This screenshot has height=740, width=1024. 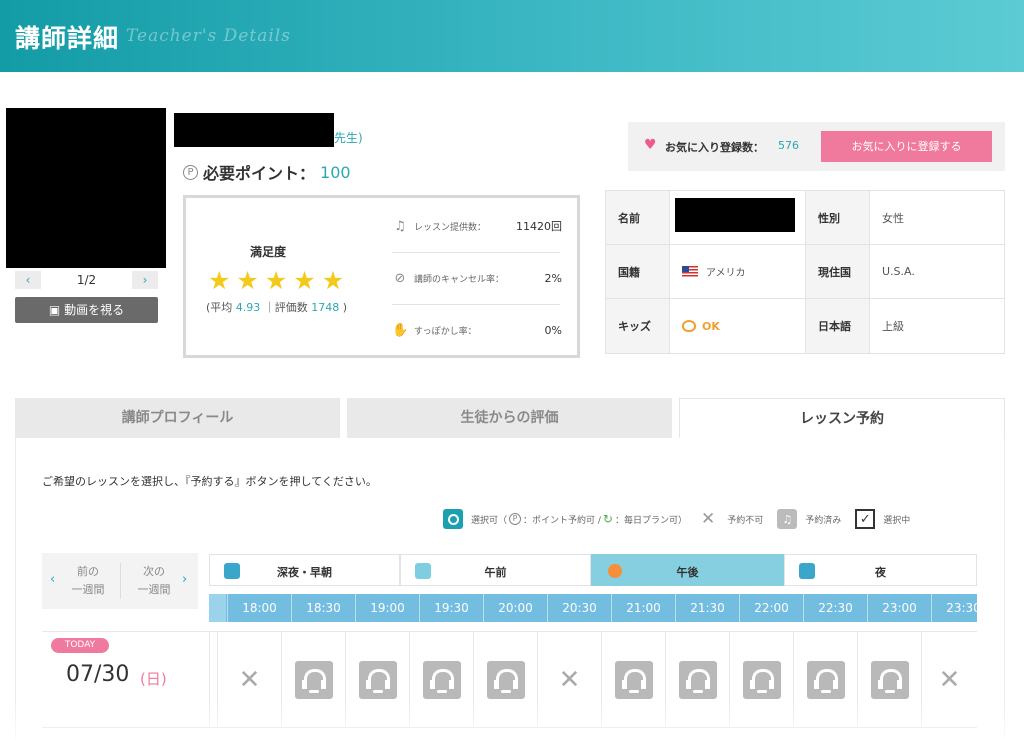 I want to click on time-slot-label: 23:00, so click(x=899, y=608).